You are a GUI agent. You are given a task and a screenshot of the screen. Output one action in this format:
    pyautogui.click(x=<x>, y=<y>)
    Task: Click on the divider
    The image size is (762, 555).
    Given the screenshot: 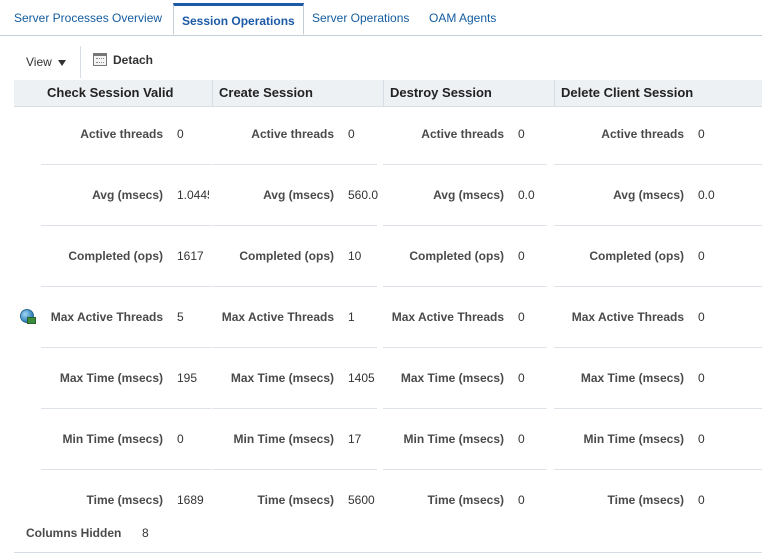 What is the action you would take?
    pyautogui.click(x=388, y=552)
    